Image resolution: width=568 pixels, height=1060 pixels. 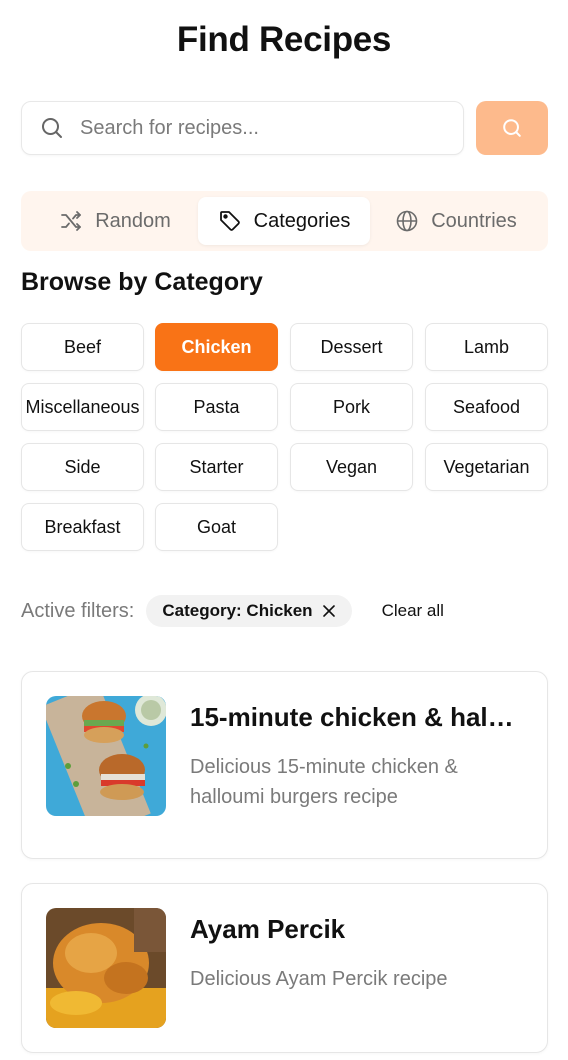 What do you see at coordinates (351, 347) in the screenshot?
I see `category-chip-dessert: Dessert` at bounding box center [351, 347].